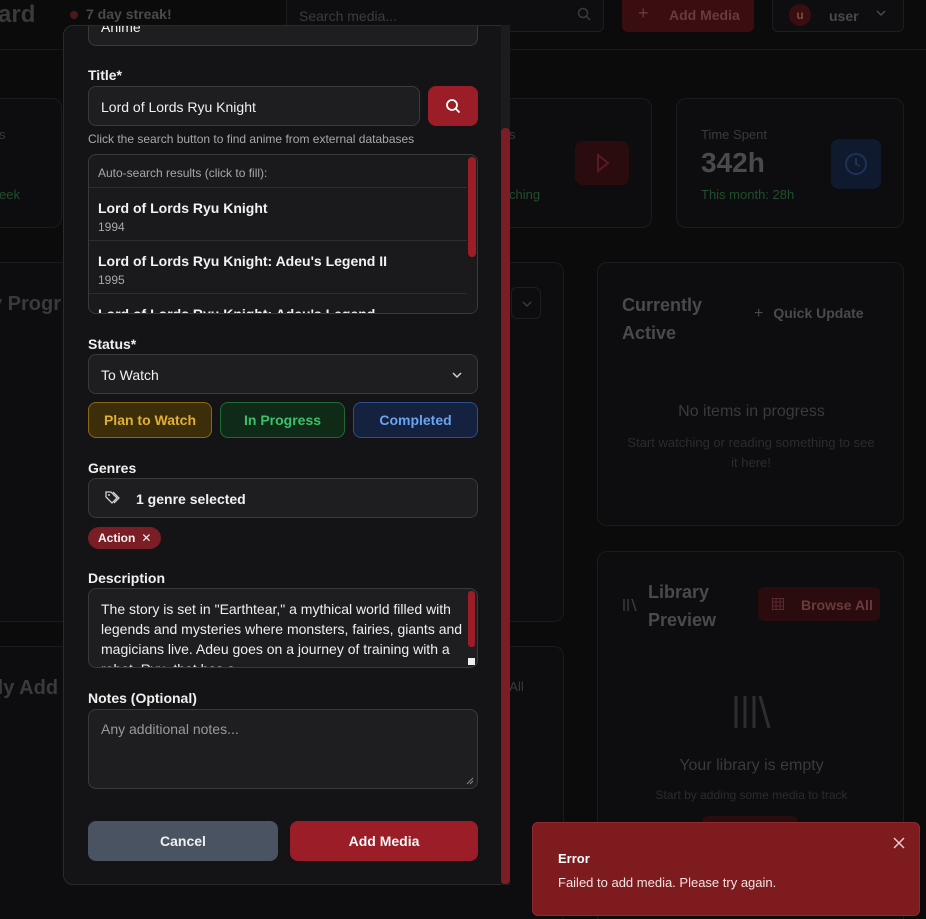 The image size is (926, 919). What do you see at coordinates (470, 781) in the screenshot?
I see `resize-grip-icon` at bounding box center [470, 781].